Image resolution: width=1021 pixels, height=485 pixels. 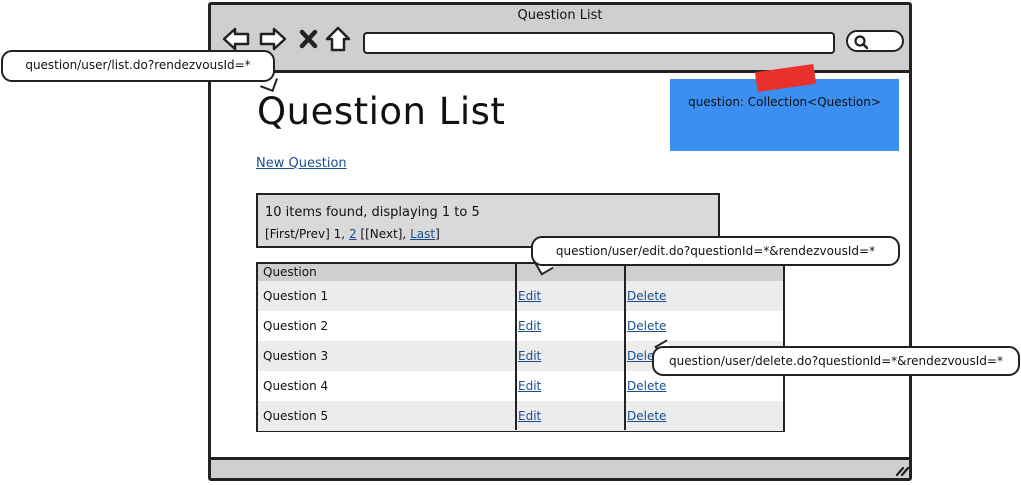 I want to click on search-input, so click(x=875, y=41).